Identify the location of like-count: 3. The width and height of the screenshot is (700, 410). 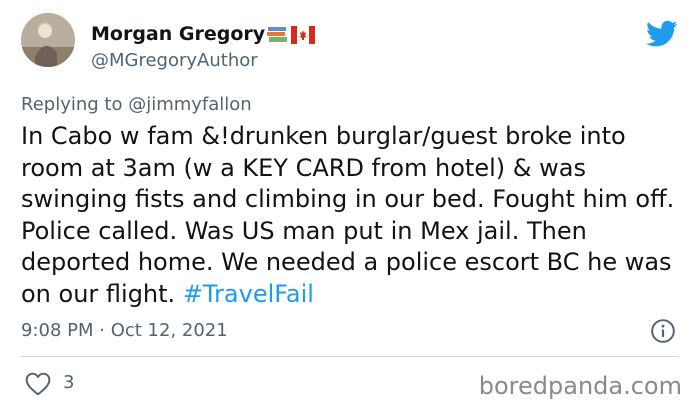
(69, 382).